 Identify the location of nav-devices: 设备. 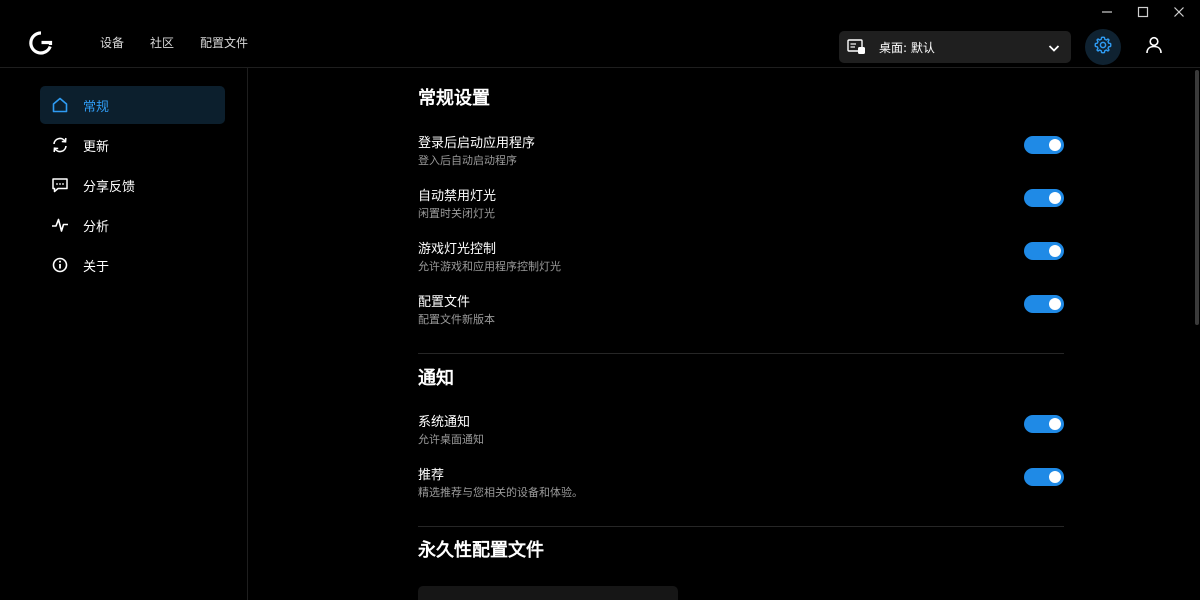
(112, 43).